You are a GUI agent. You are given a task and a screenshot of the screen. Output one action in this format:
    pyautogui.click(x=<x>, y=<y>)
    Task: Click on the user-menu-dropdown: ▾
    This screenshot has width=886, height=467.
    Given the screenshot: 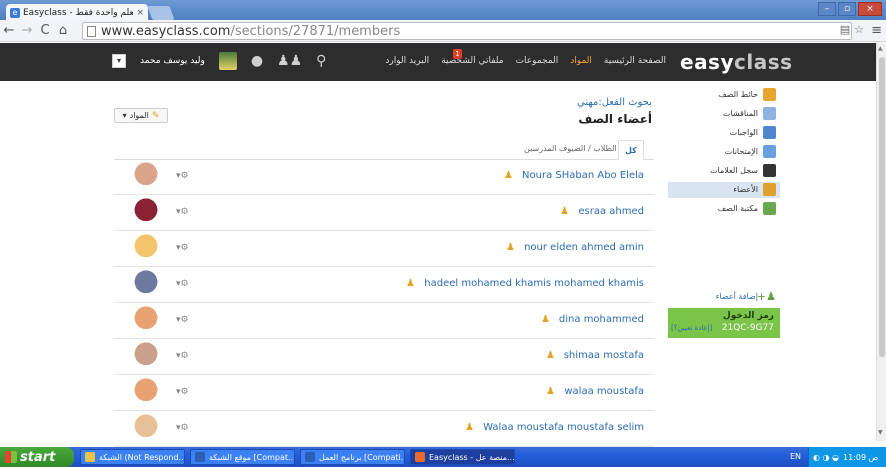 What is the action you would take?
    pyautogui.click(x=119, y=61)
    